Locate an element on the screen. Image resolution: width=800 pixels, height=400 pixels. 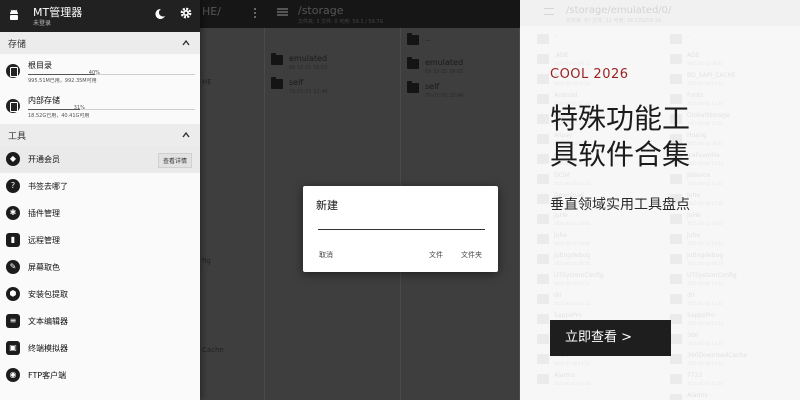
eyedropper-icon: ✎ is located at coordinates (13, 267).